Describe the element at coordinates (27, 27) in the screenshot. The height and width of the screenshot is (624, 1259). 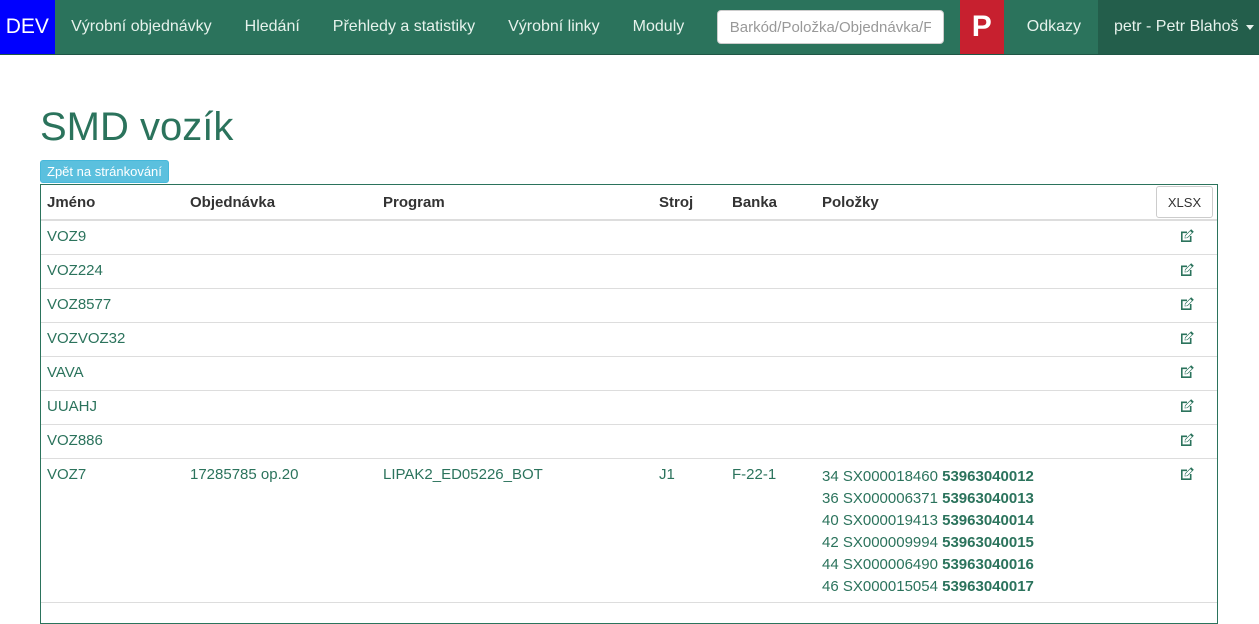
I see `env-badge: DEV` at that location.